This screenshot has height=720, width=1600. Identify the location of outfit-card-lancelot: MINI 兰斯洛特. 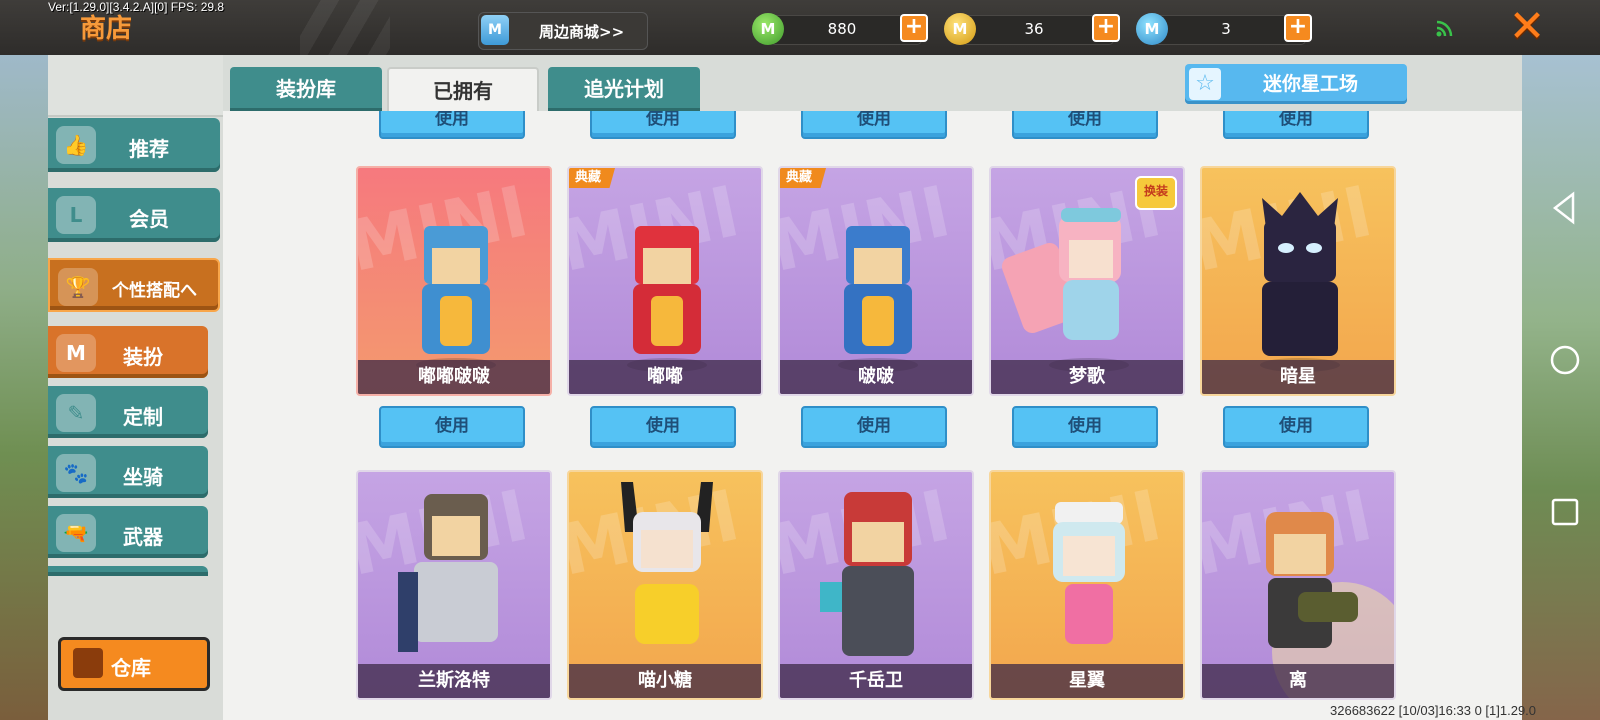
(454, 585).